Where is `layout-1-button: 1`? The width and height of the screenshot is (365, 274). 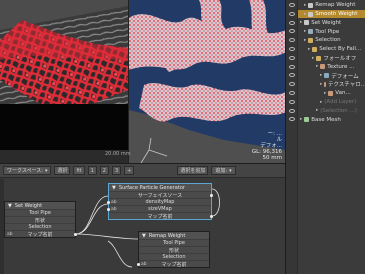 layout-1-button: 1 is located at coordinates (92, 170).